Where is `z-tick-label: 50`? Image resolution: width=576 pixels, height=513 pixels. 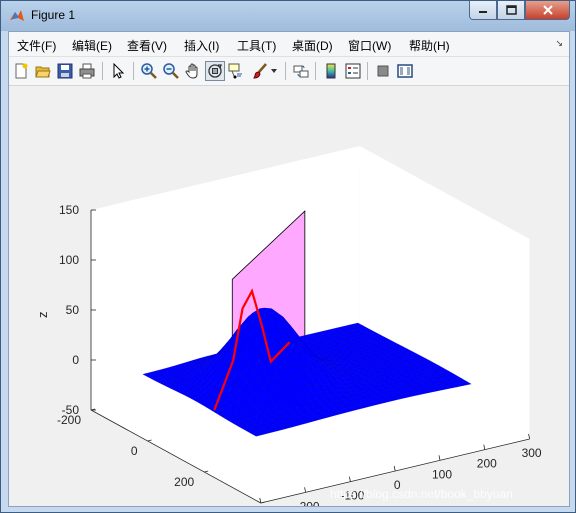 z-tick-label: 50 is located at coordinates (73, 310).